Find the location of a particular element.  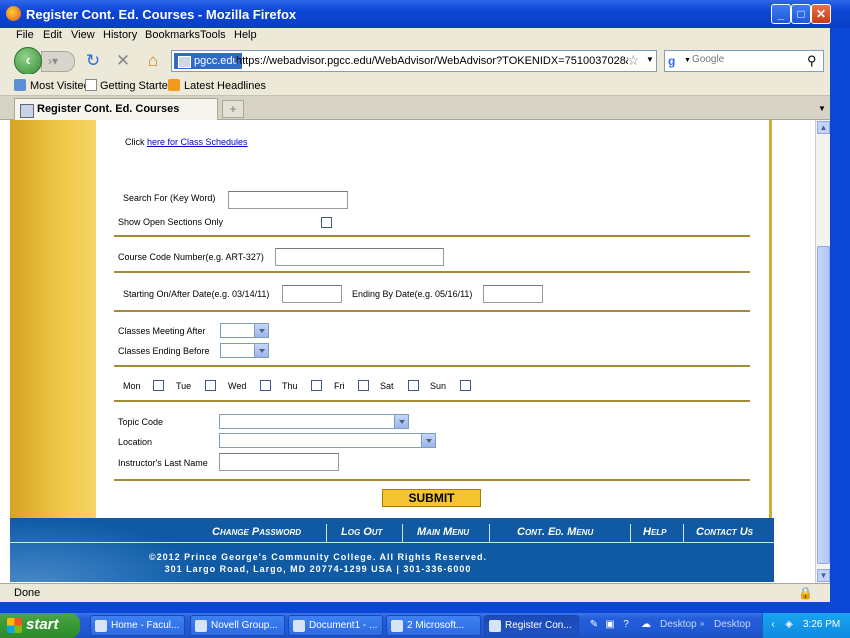

course-code-input is located at coordinates (359, 257).